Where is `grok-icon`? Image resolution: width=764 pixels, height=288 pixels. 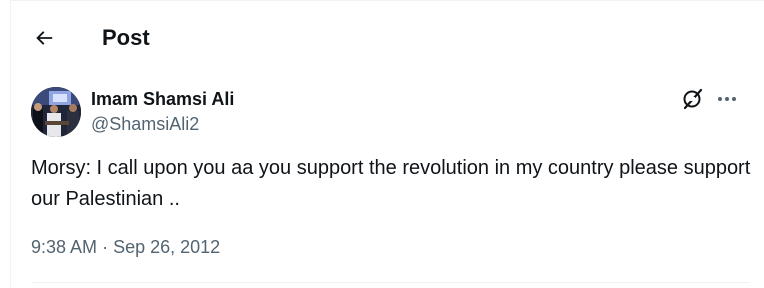
grok-icon is located at coordinates (693, 99).